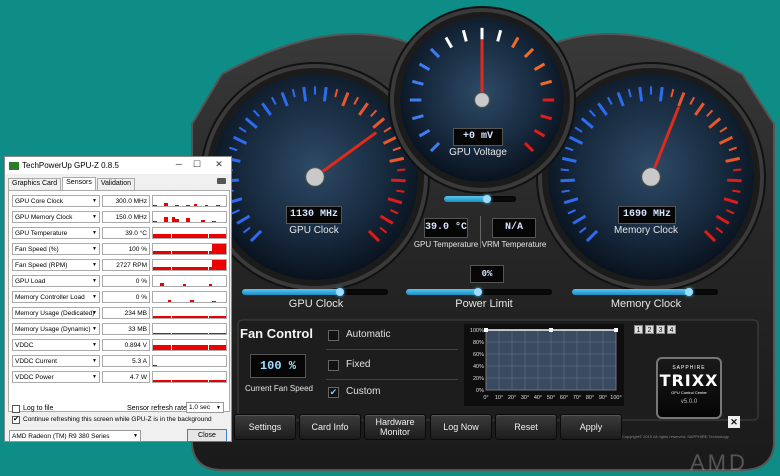  Describe the element at coordinates (119, 249) in the screenshot. I see `sensor-row: Fan Speed (%) ▼ 100 %` at that location.